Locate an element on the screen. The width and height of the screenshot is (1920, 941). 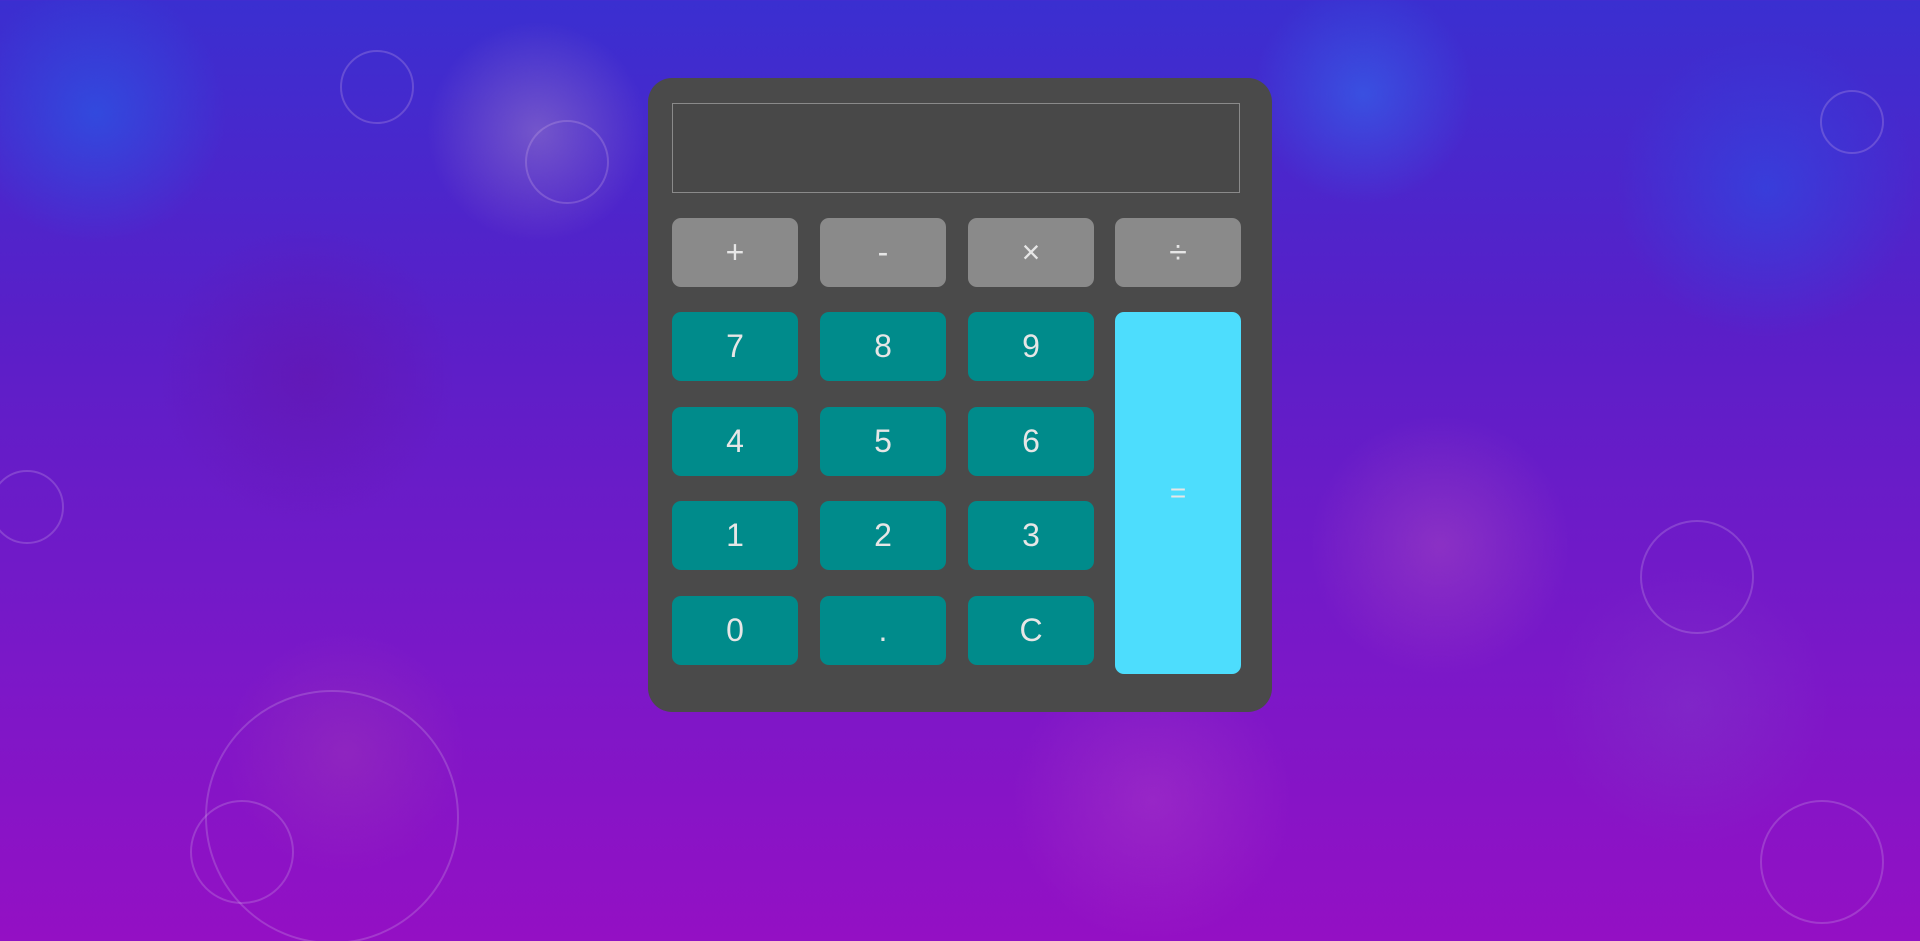
subtract-button: - is located at coordinates (883, 252).